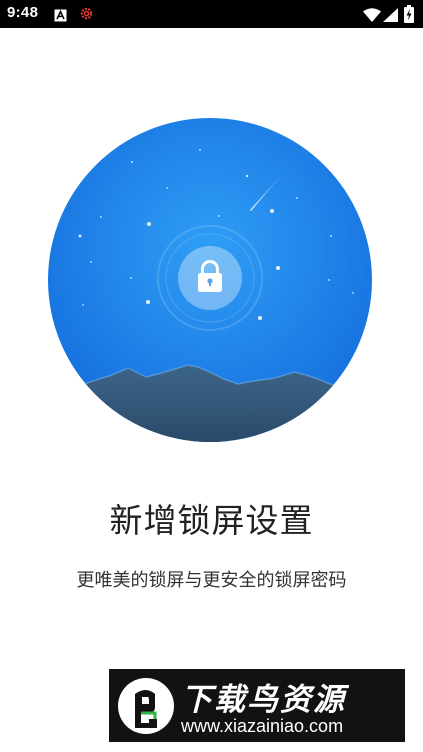 This screenshot has height=752, width=423. What do you see at coordinates (23, 12) in the screenshot?
I see `status-time: 9:48` at bounding box center [23, 12].